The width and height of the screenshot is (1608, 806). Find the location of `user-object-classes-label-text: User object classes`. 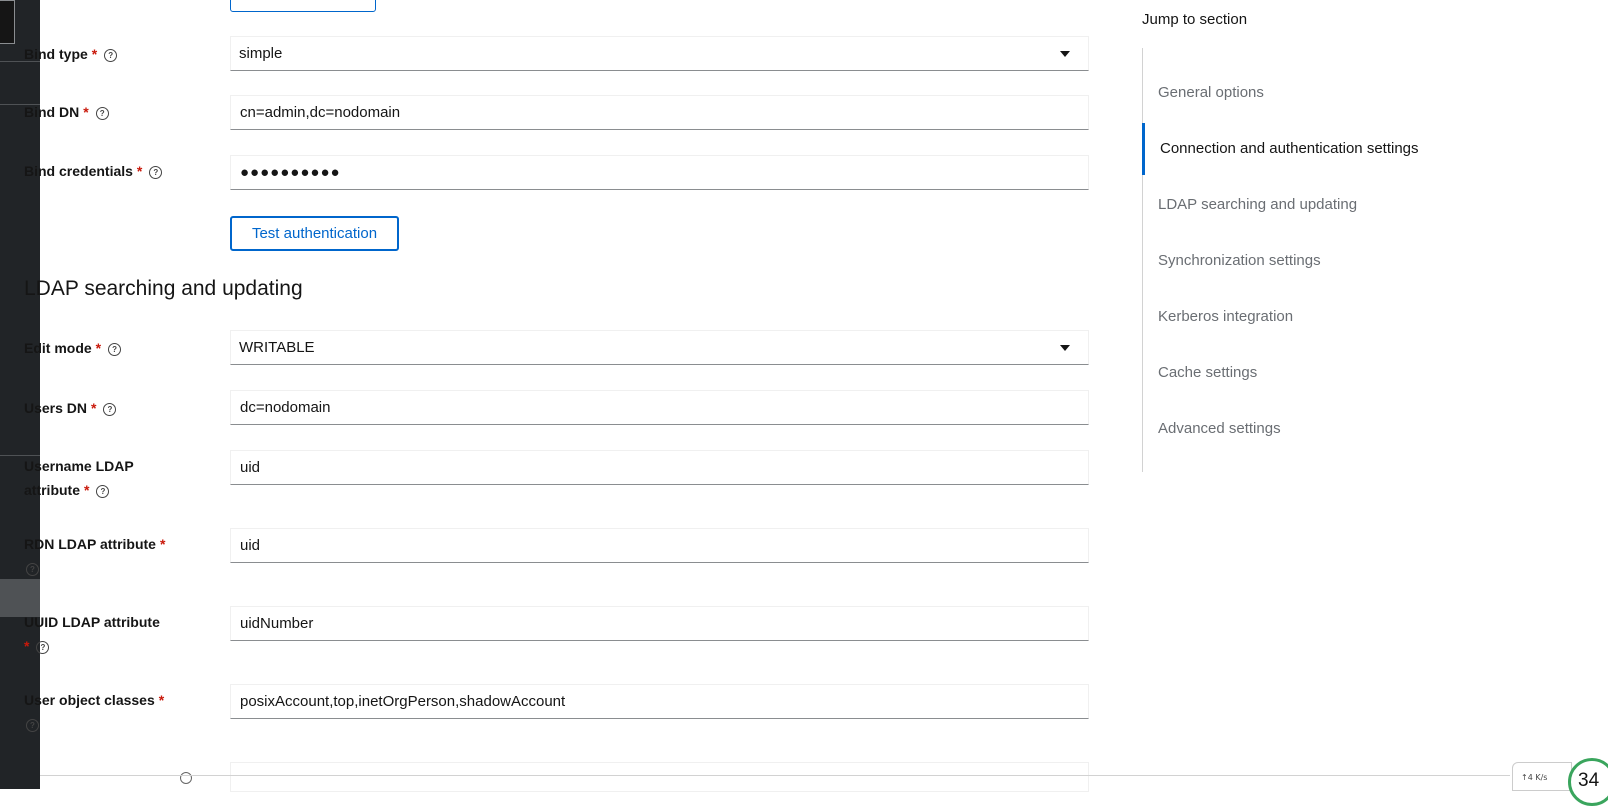

user-object-classes-label-text: User object classes is located at coordinates (89, 700).